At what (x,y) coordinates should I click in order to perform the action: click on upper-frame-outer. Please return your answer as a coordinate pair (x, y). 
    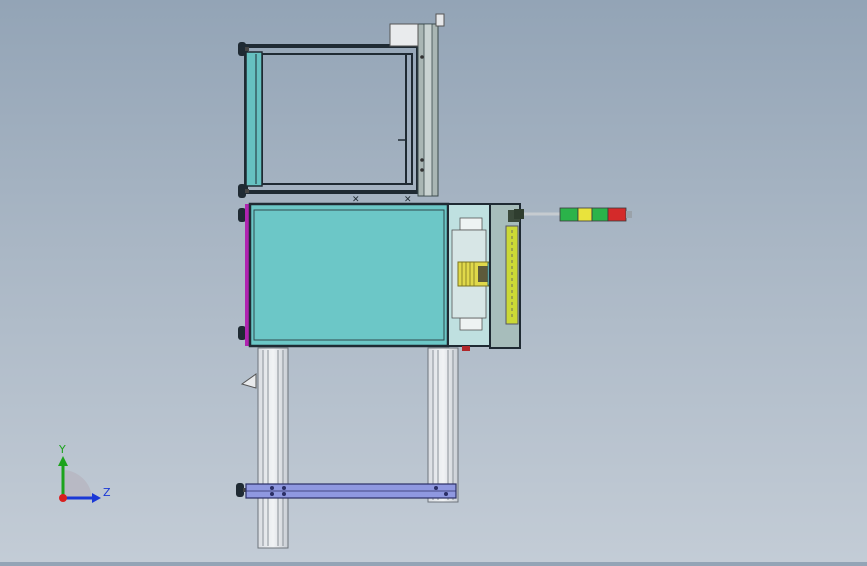
    Looking at the image, I should click on (332, 119).